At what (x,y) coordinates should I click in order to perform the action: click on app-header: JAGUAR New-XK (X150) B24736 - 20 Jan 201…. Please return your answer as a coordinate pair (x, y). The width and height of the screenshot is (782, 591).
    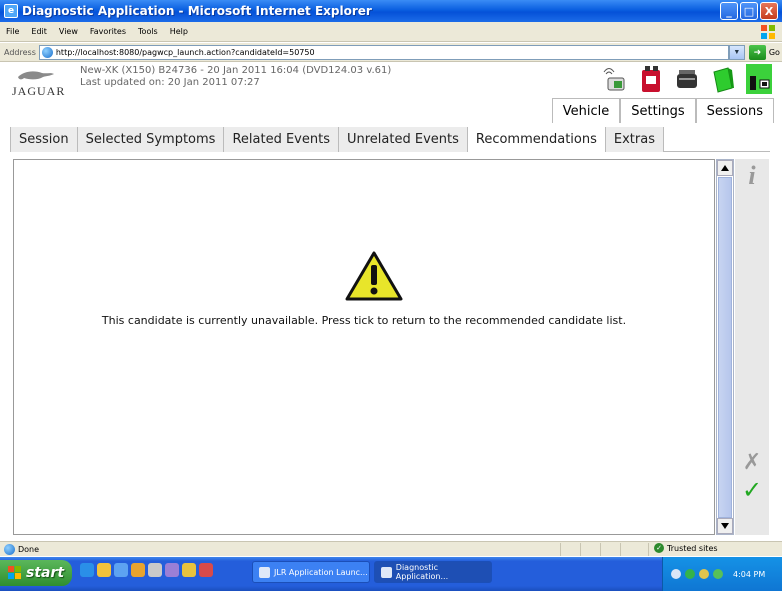
    Looking at the image, I should click on (391, 94).